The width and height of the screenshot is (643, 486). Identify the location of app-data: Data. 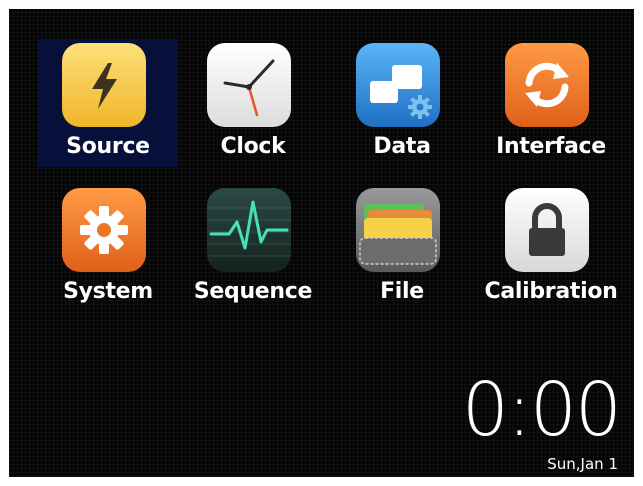
(402, 103).